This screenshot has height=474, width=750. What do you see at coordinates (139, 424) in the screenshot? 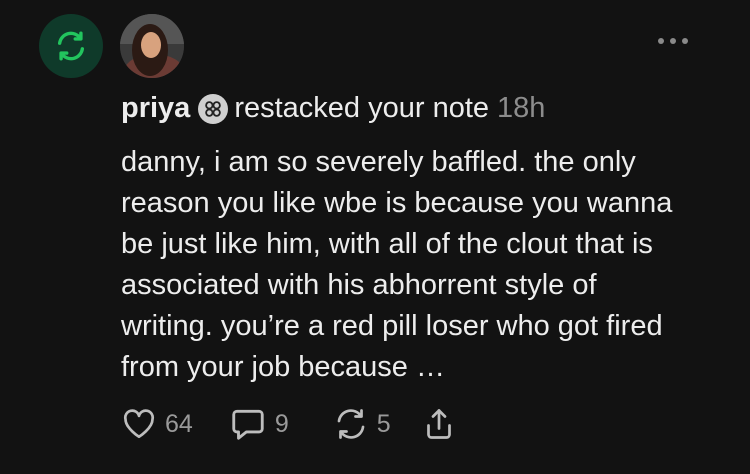
I see `heart-icon` at bounding box center [139, 424].